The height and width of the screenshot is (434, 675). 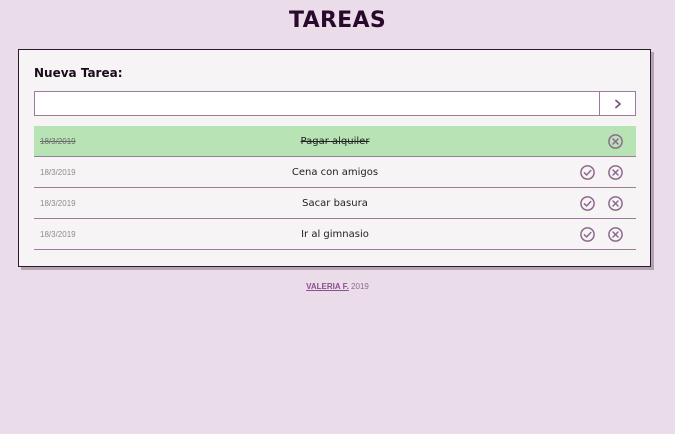 I want to click on task-row: 18/3/2019 Cena con amigos, so click(x=335, y=172).